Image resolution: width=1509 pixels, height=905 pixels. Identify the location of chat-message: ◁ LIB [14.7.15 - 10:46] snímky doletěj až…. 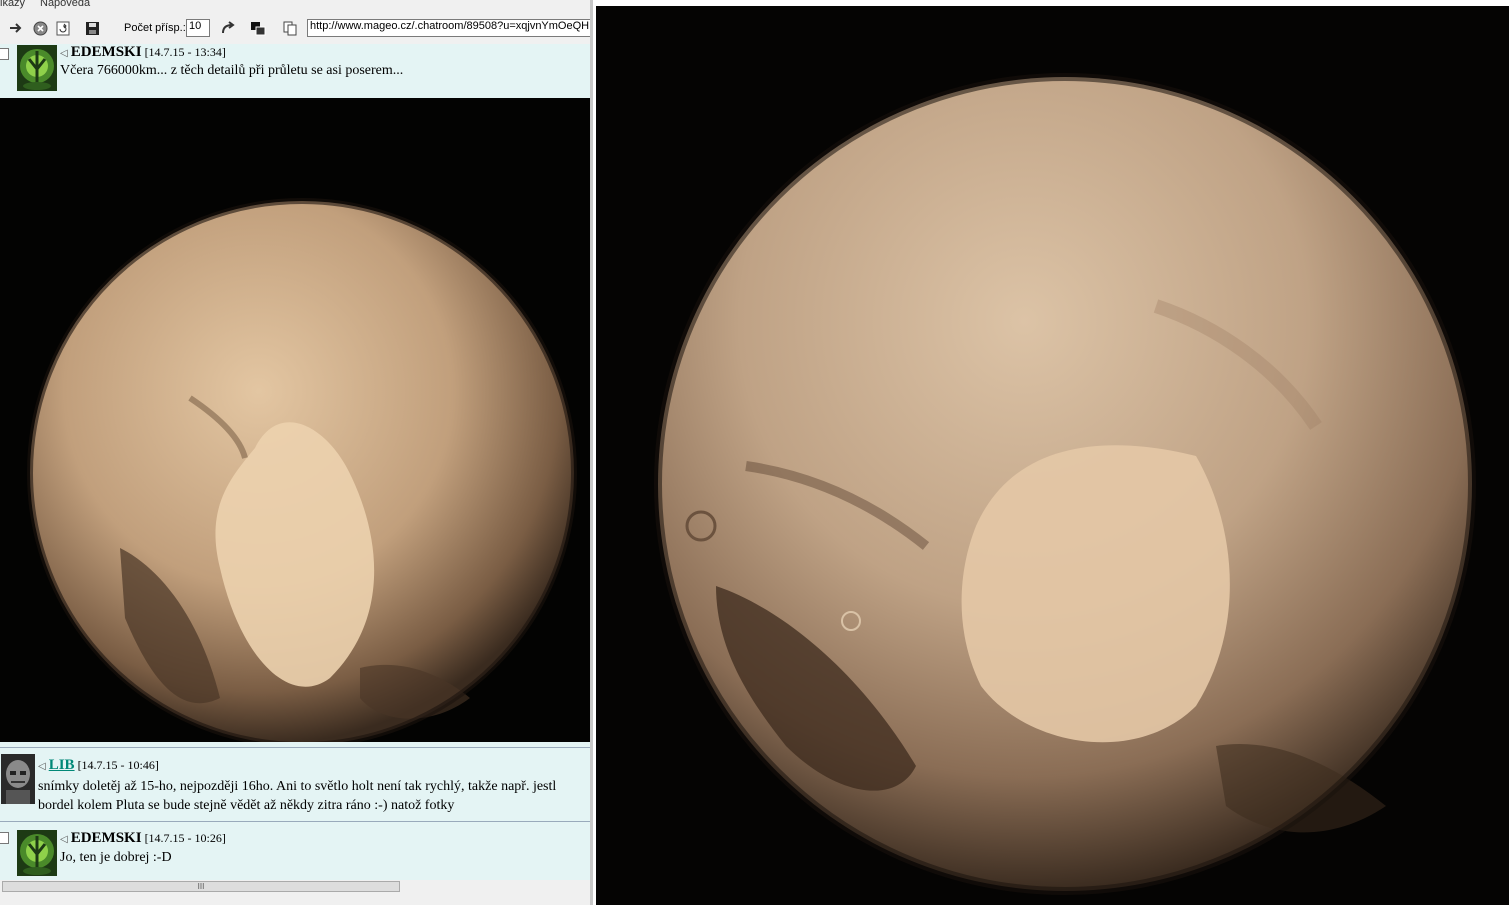
(295, 783).